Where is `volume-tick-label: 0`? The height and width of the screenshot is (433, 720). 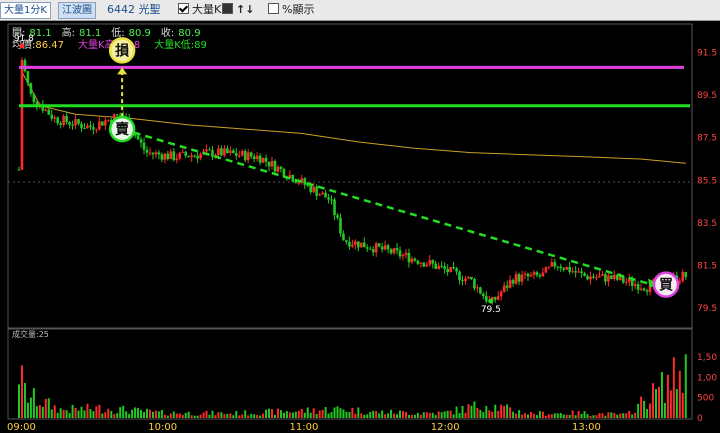
volume-tick-label: 0 is located at coordinates (700, 419).